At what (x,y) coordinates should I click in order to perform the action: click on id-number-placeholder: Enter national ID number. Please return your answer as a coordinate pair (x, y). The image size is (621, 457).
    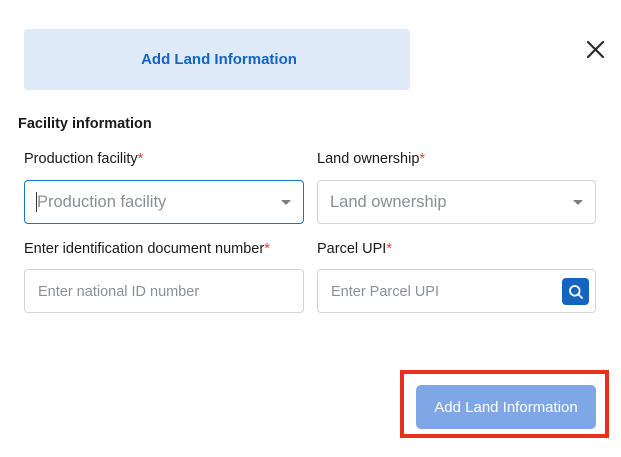
    Looking at the image, I should click on (119, 292).